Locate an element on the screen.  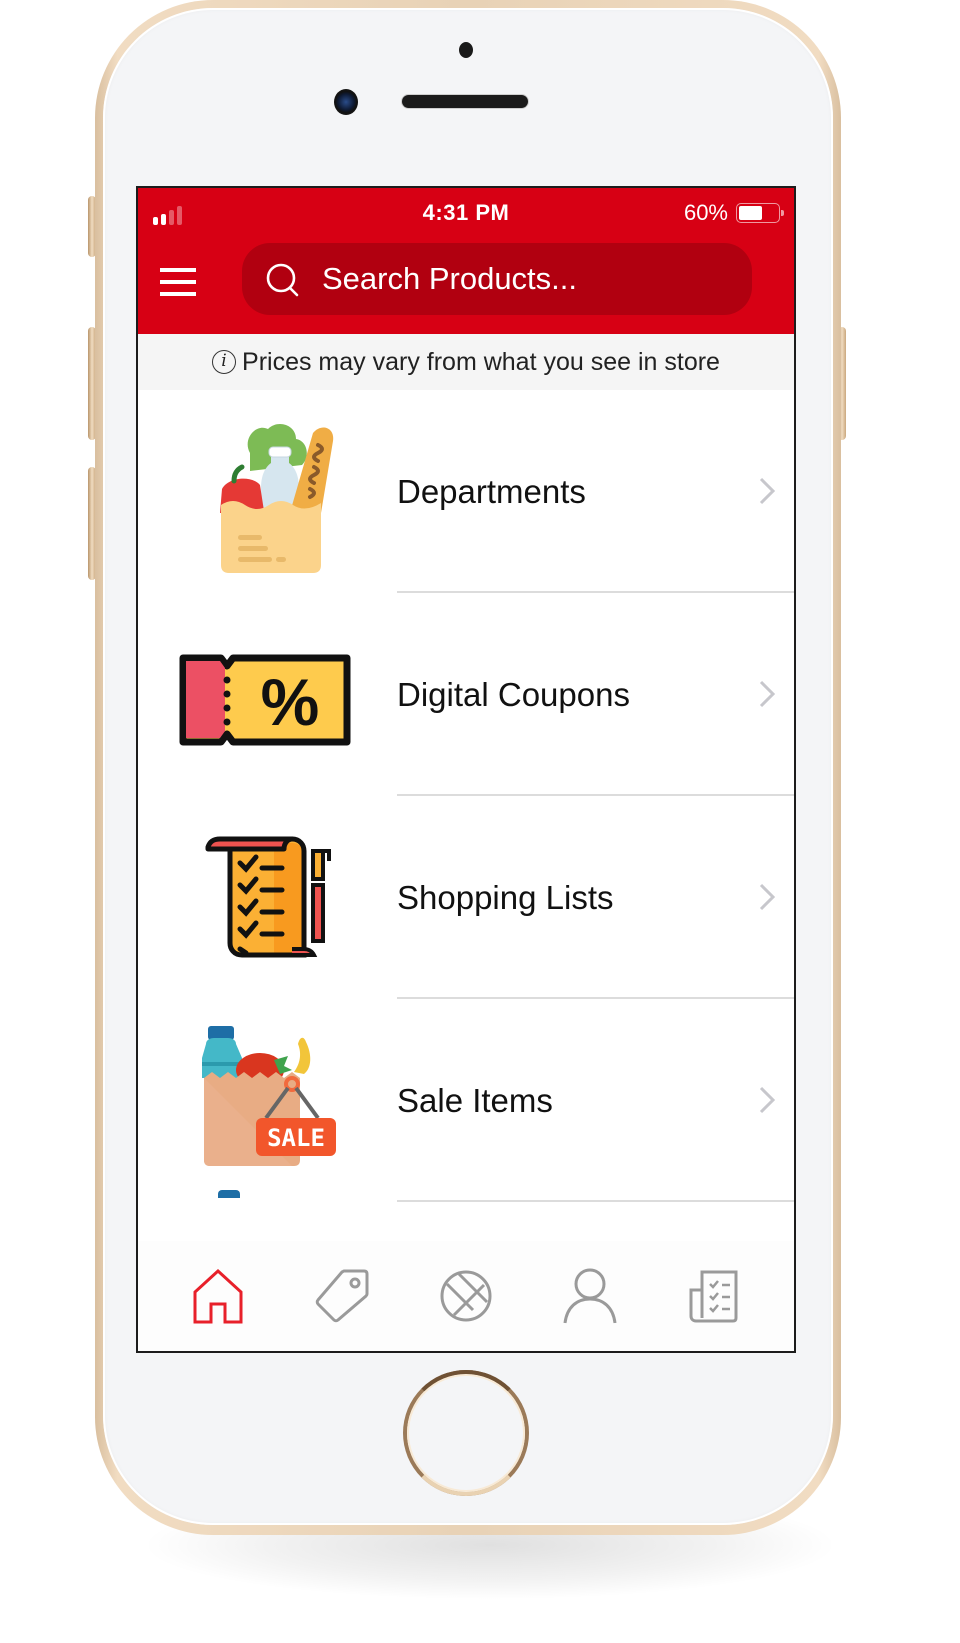
front-camera is located at coordinates (346, 102).